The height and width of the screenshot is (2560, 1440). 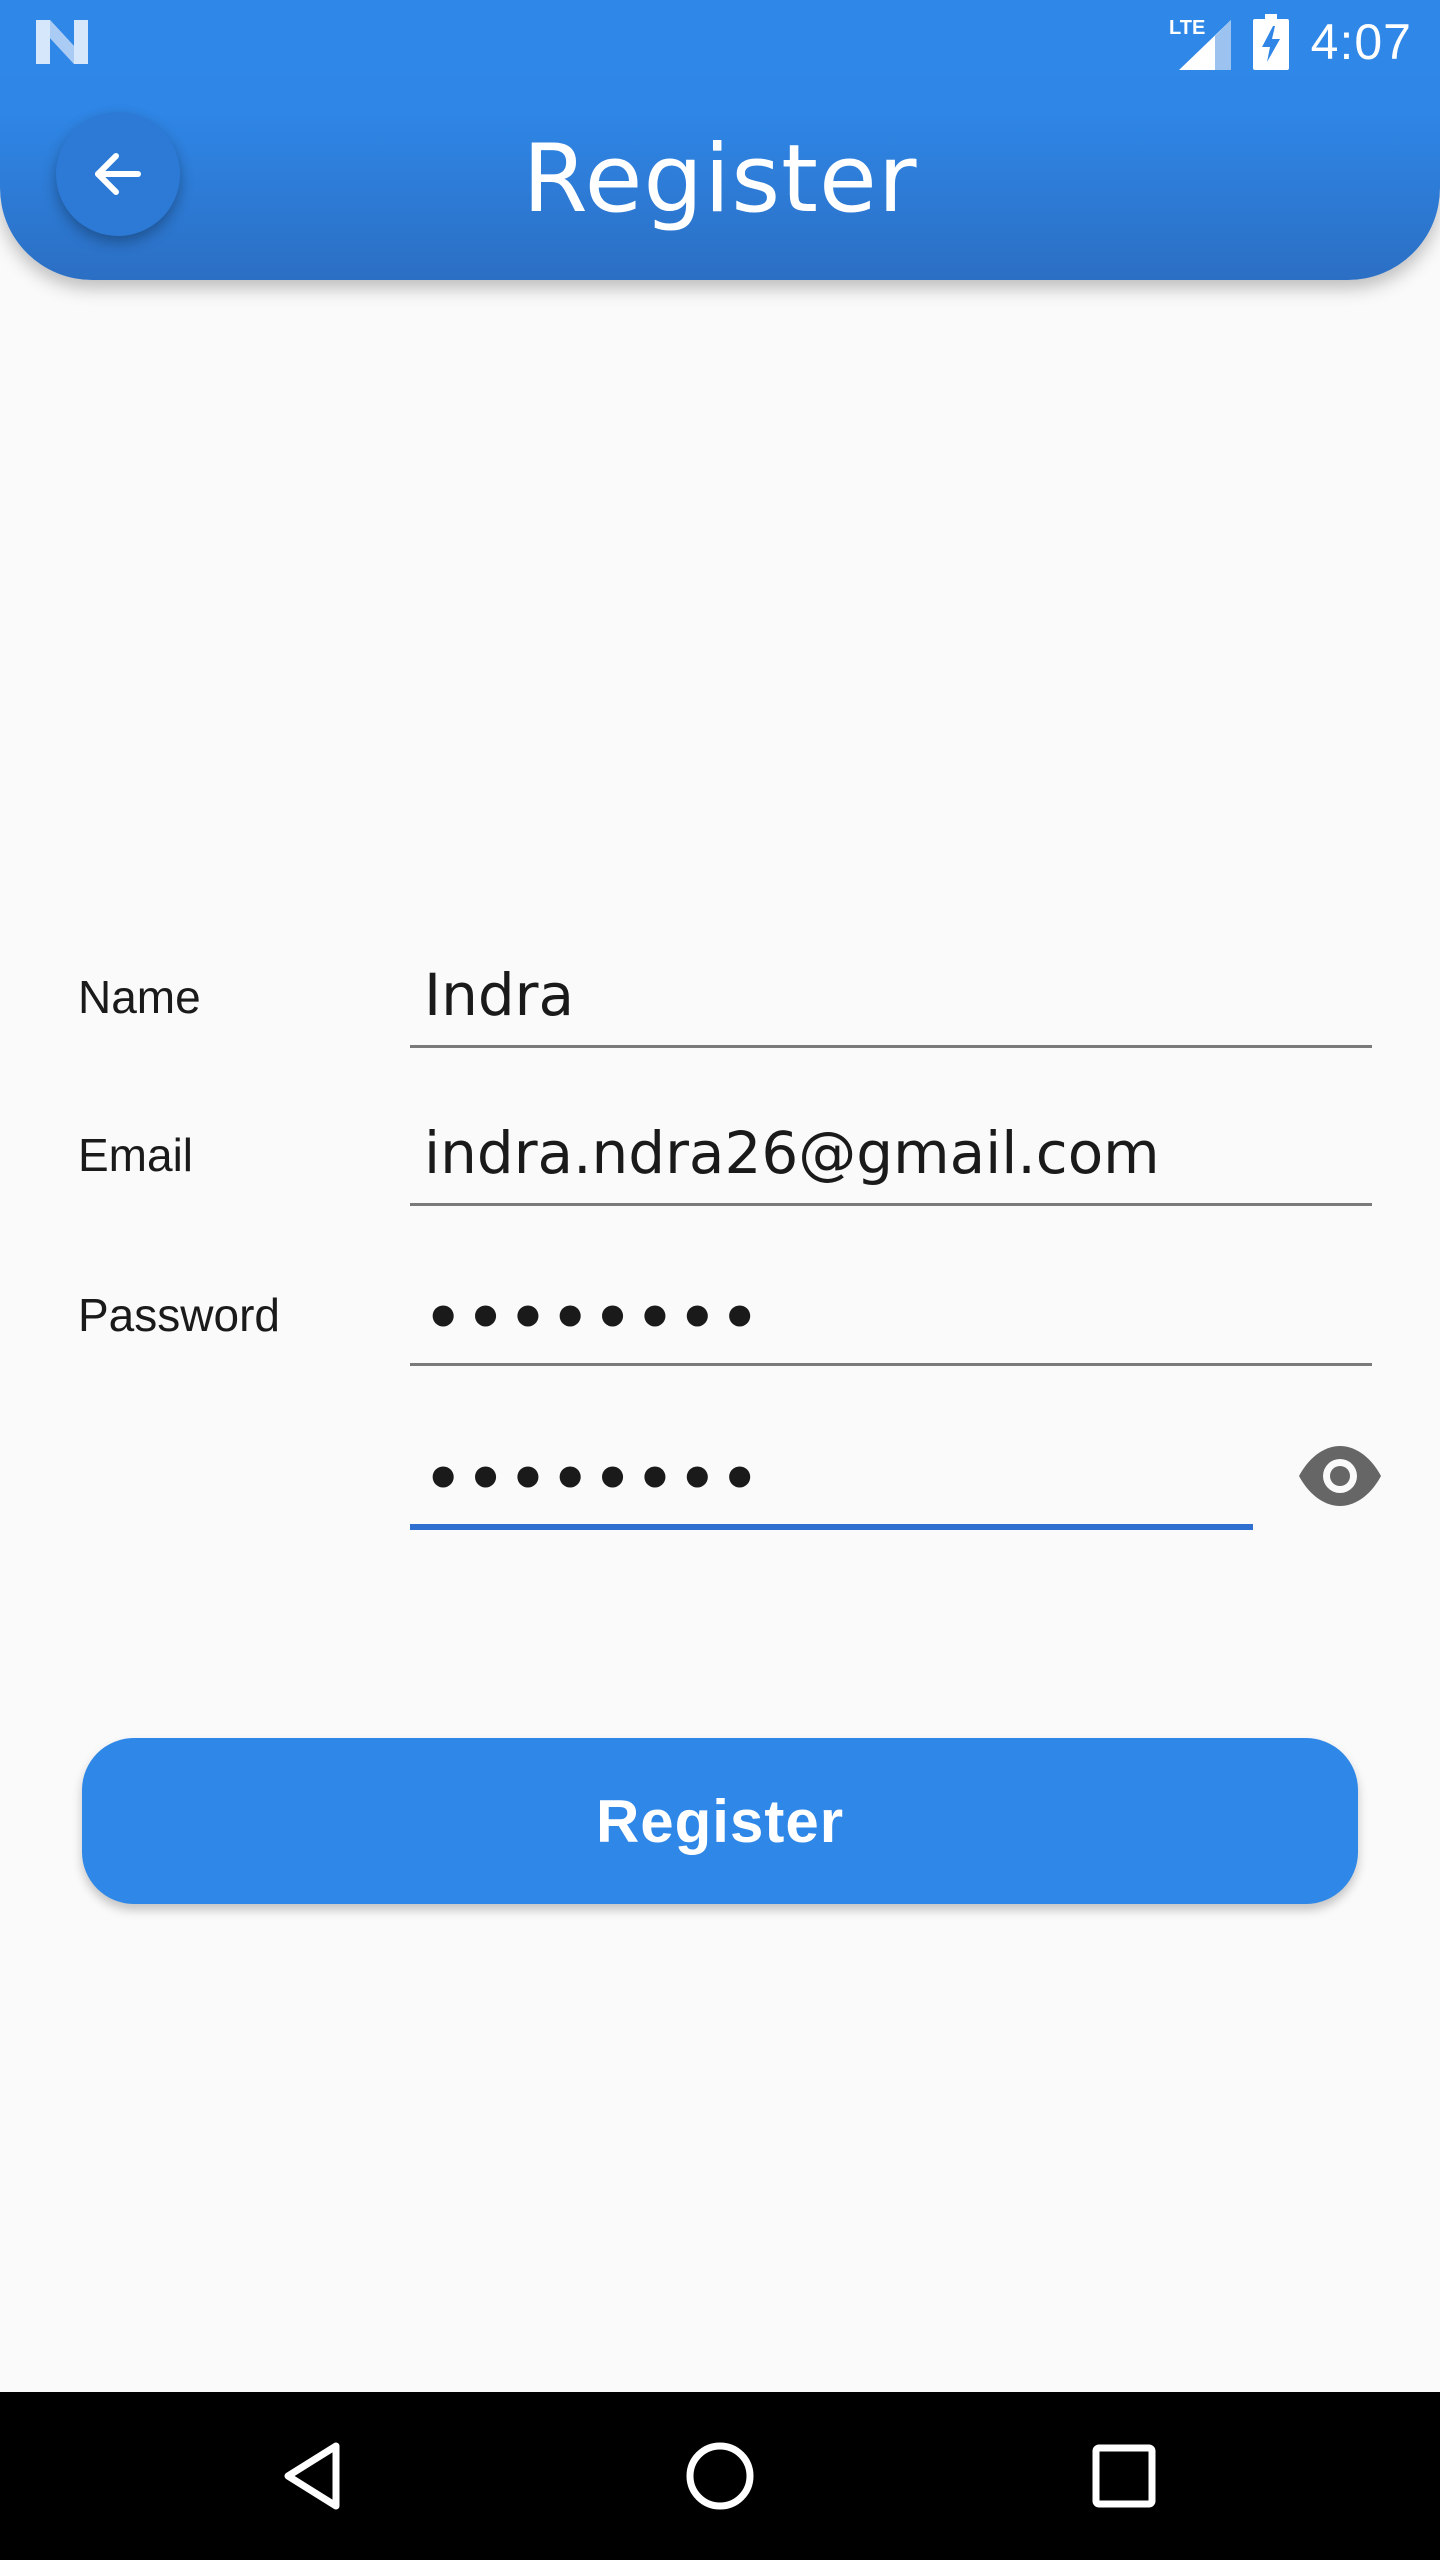 I want to click on nav-home-button, so click(x=720, y=2476).